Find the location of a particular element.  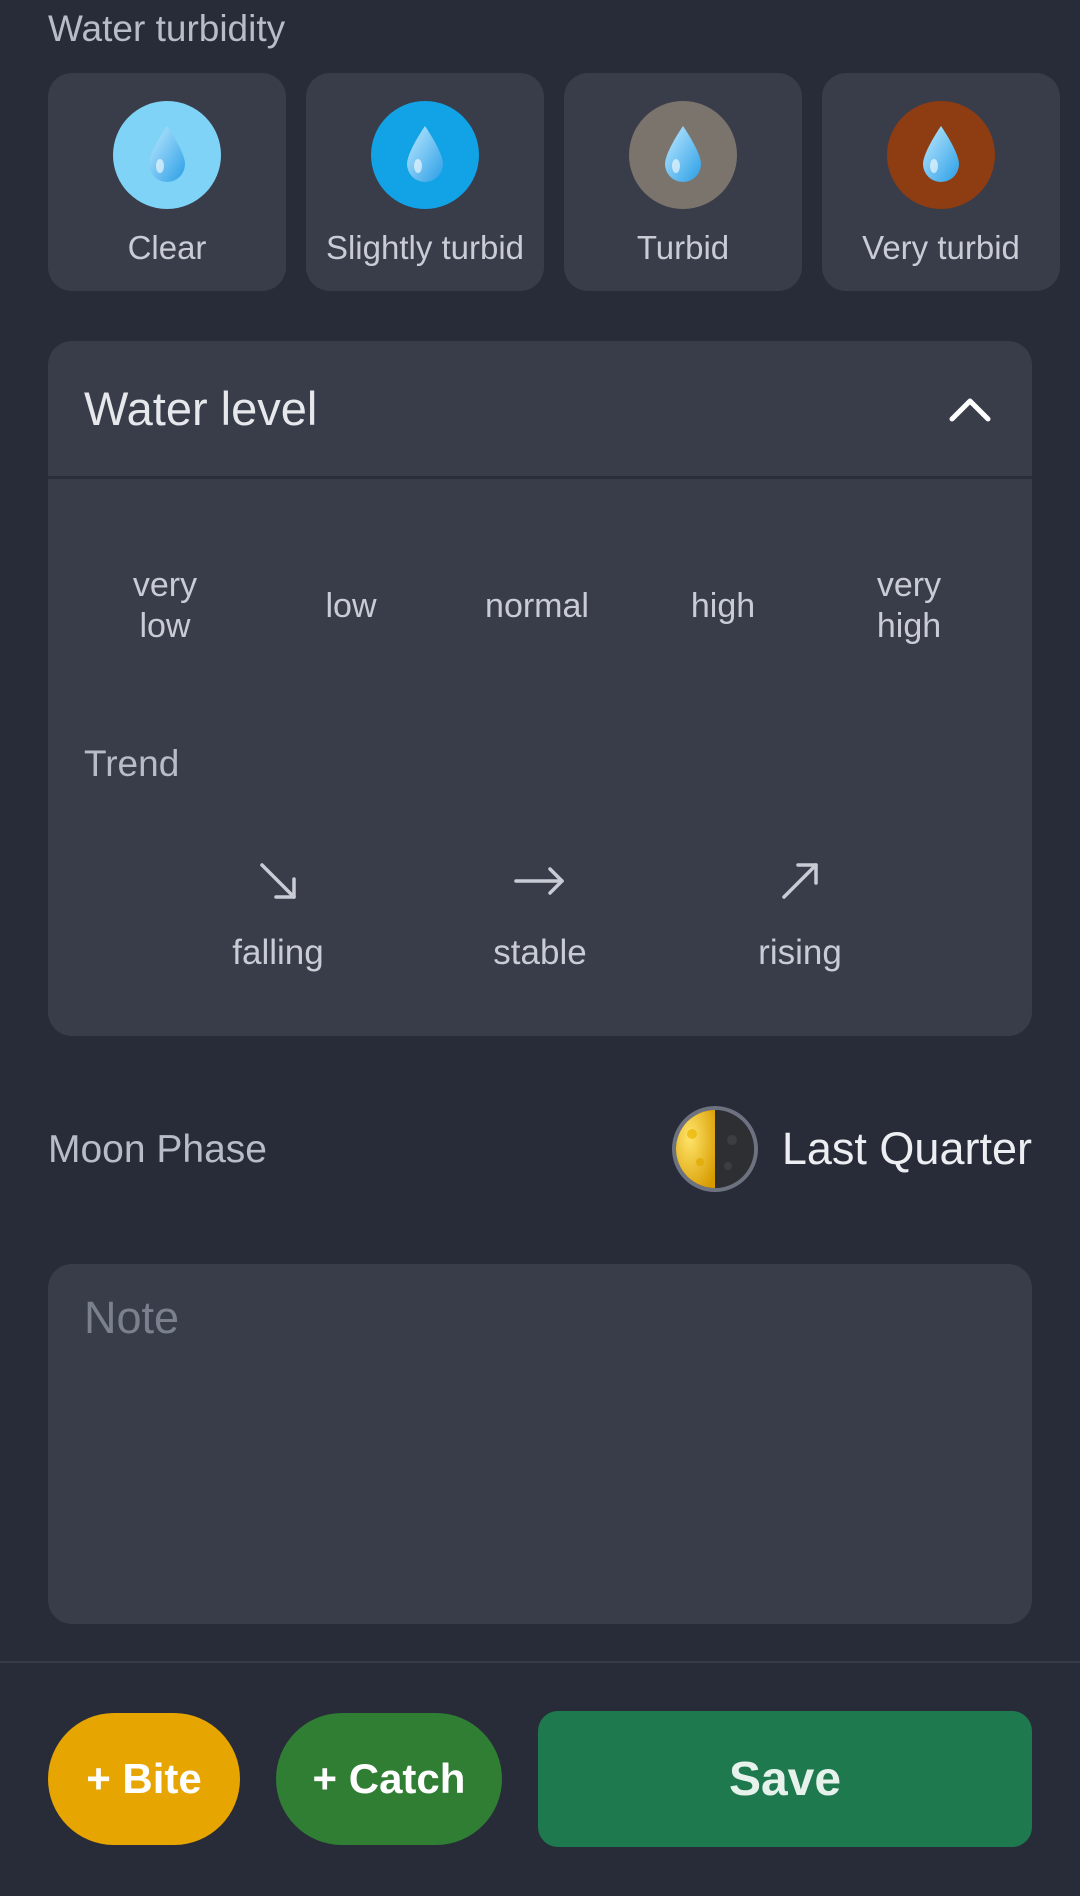

water-turbidity-label: Water turbidity is located at coordinates (167, 28).